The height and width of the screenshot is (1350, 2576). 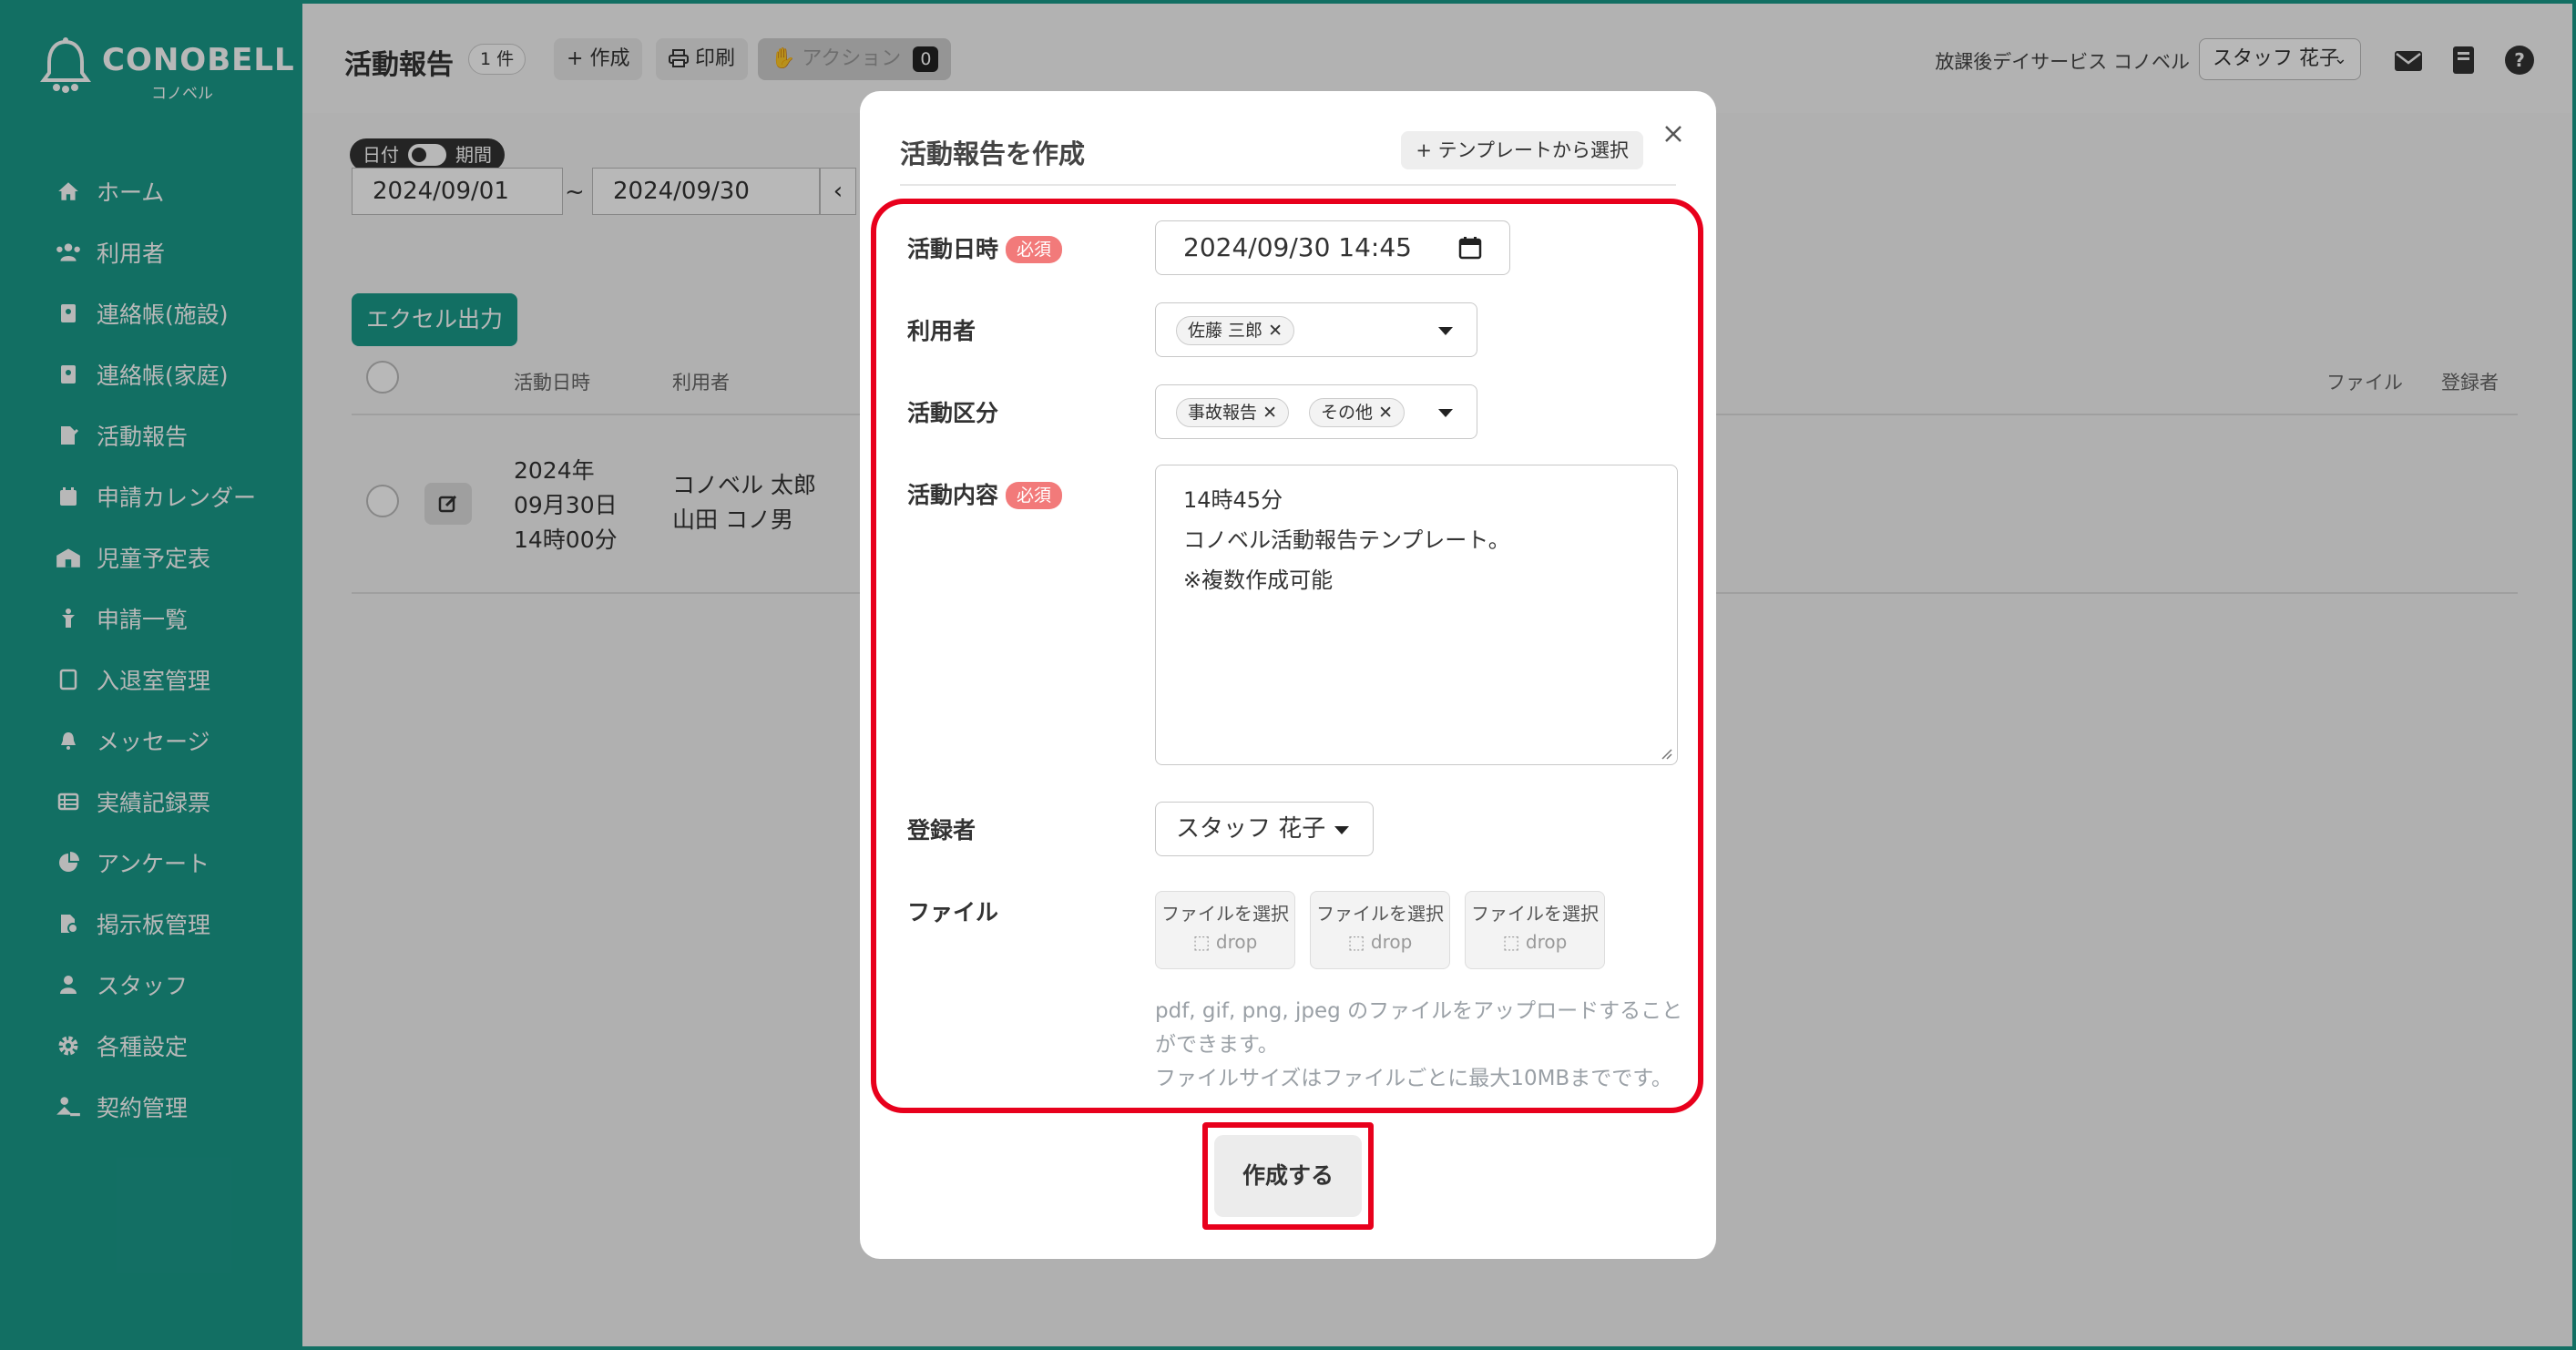 I want to click on category-select: 事故報告 ✕ その他 ✕, so click(x=1316, y=411).